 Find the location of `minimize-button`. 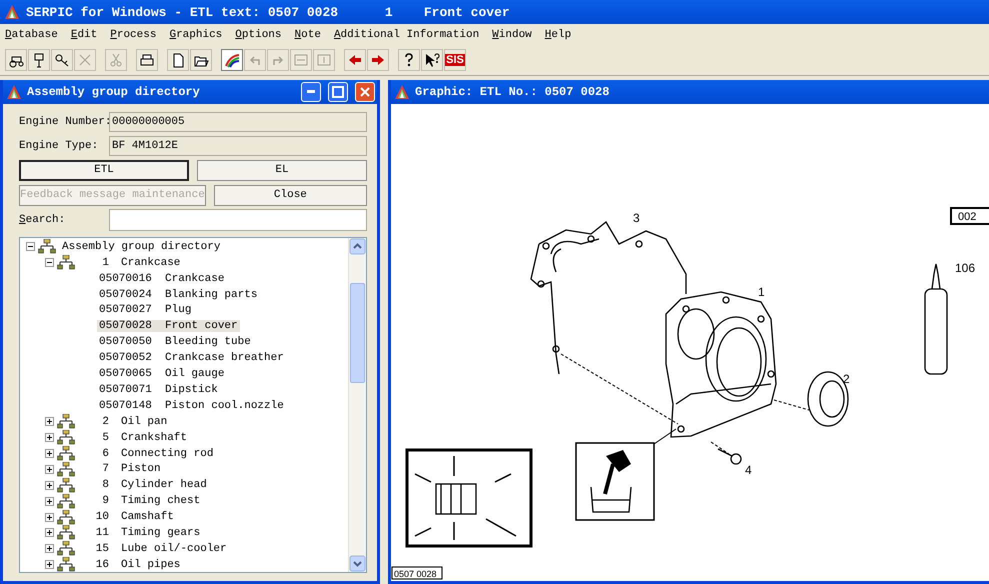

minimize-button is located at coordinates (311, 92).